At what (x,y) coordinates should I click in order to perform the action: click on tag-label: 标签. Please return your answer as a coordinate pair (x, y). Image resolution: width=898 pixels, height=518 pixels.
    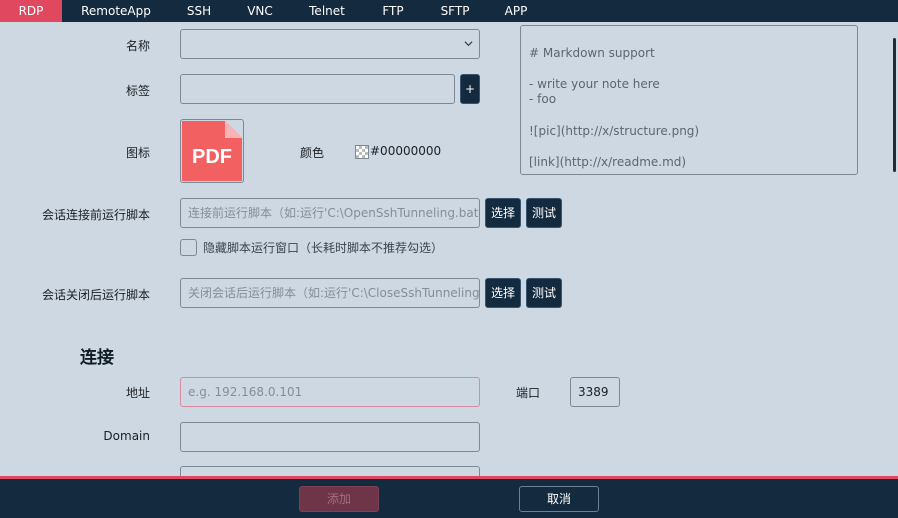
    Looking at the image, I should click on (137, 91).